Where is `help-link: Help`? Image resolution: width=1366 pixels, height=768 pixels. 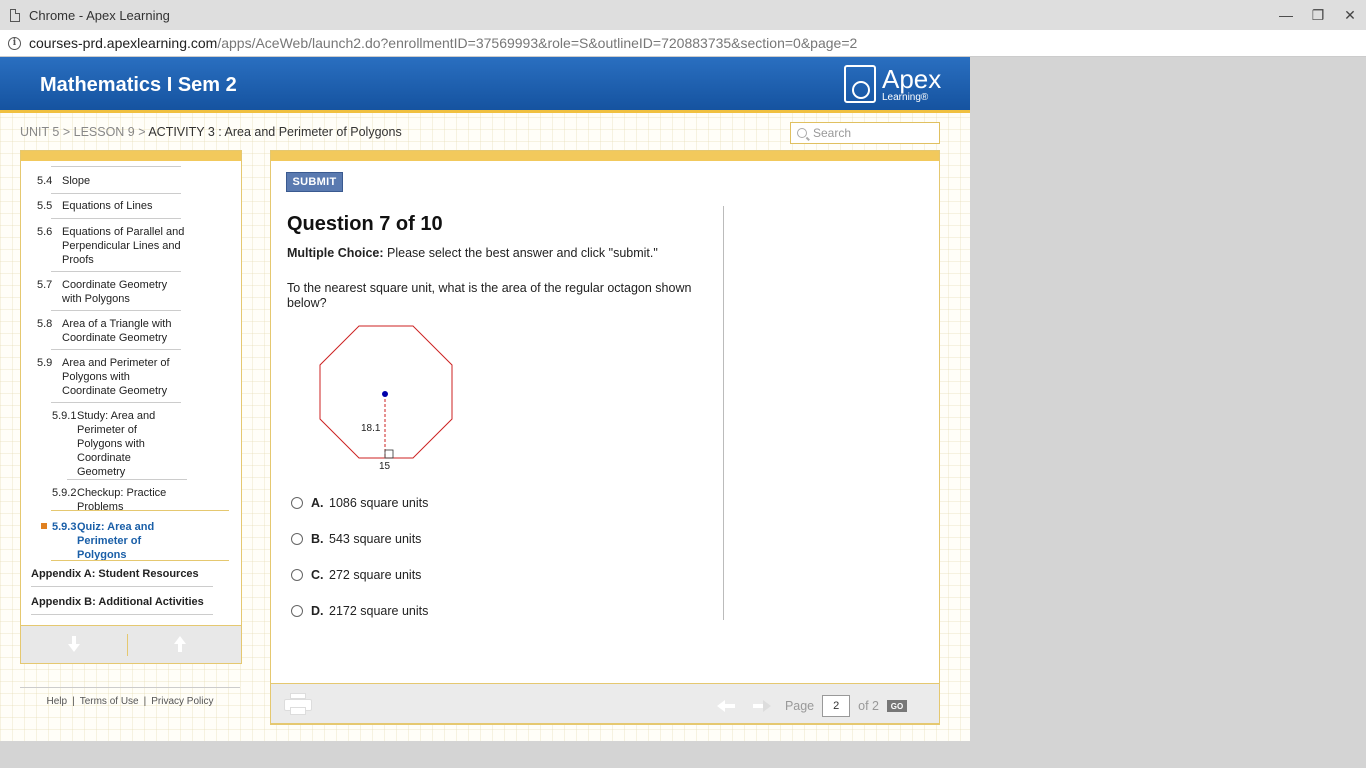 help-link: Help is located at coordinates (57, 701).